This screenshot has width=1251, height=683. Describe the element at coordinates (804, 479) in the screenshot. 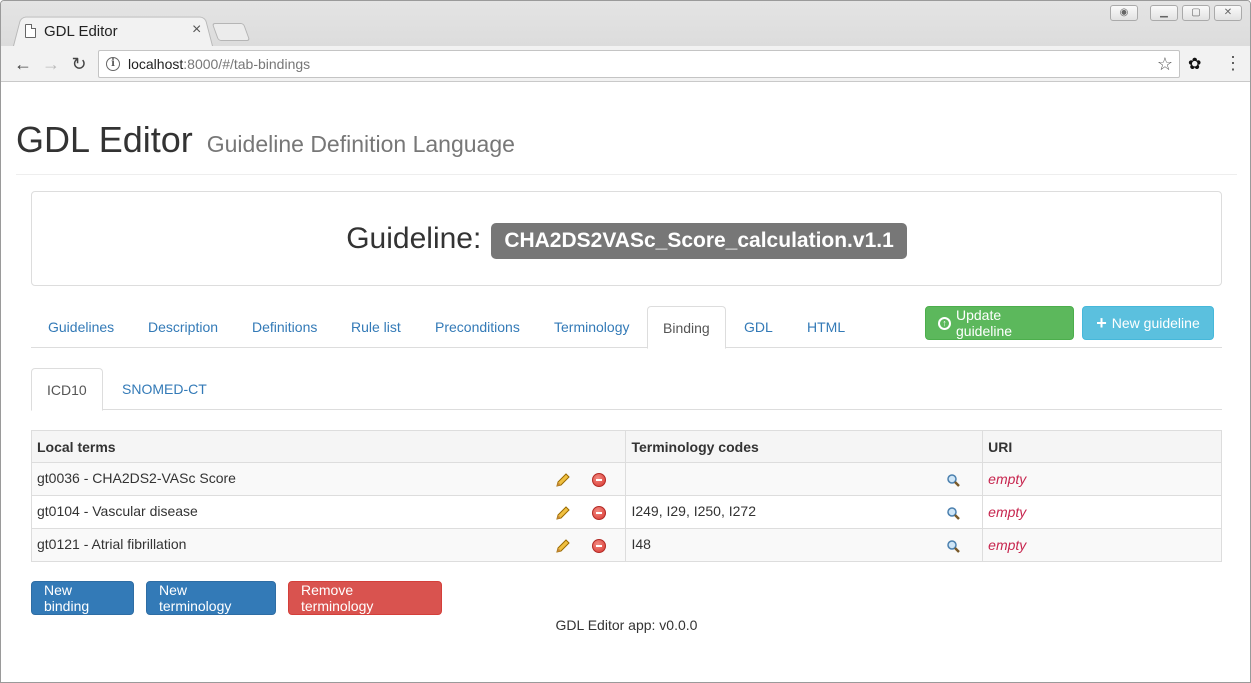

I see `terminology-codes-cell` at that location.